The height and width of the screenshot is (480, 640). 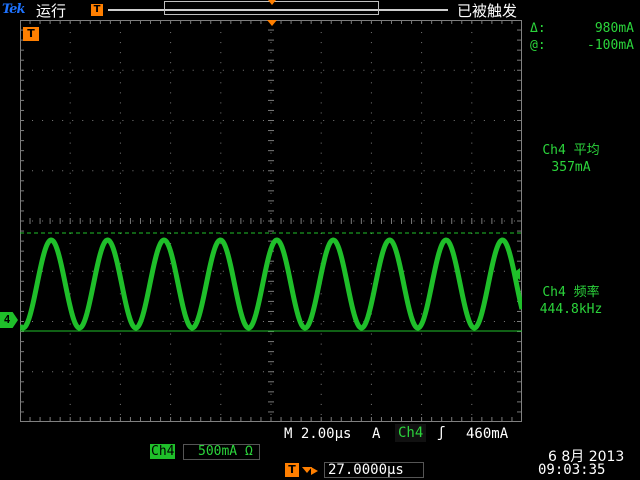 What do you see at coordinates (614, 28) in the screenshot?
I see `cursor-delta-value: 980mA` at bounding box center [614, 28].